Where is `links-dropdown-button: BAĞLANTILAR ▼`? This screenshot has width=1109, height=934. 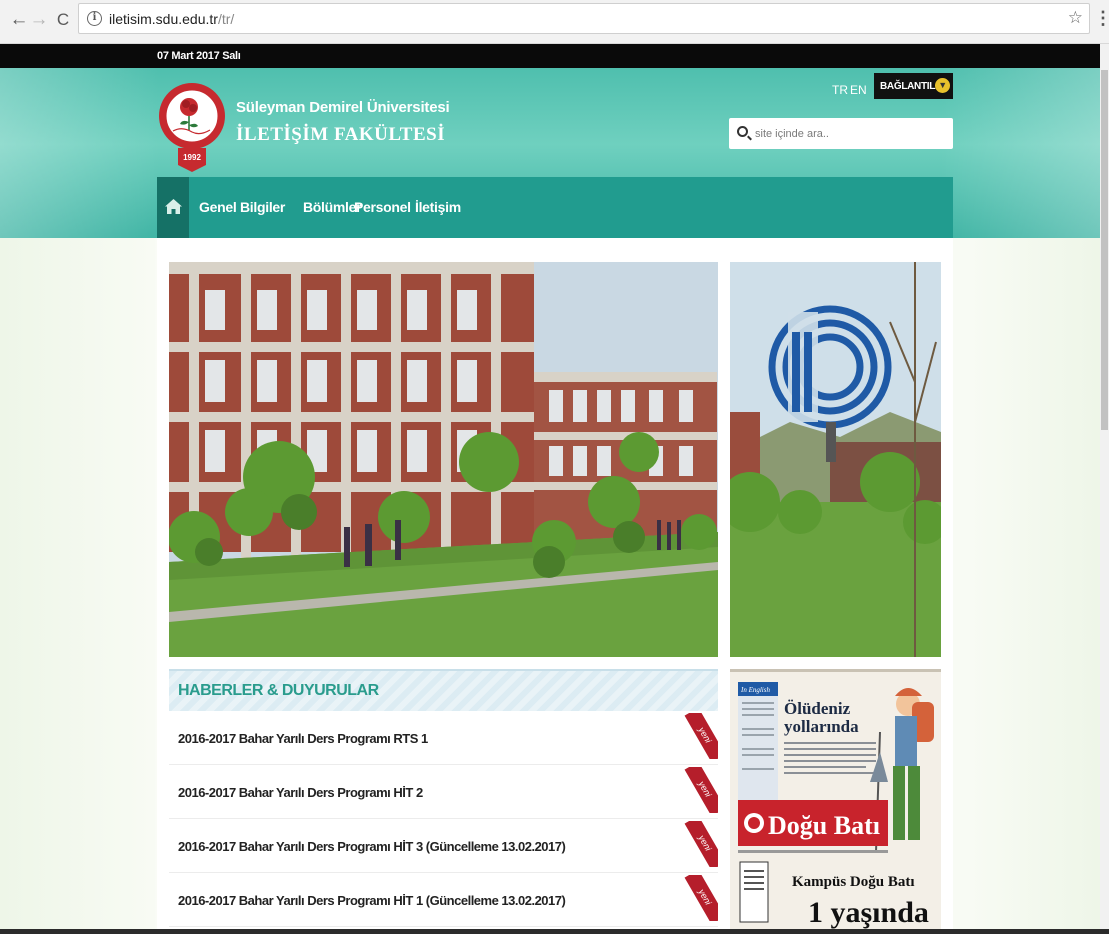 links-dropdown-button: BAĞLANTILAR ▼ is located at coordinates (913, 86).